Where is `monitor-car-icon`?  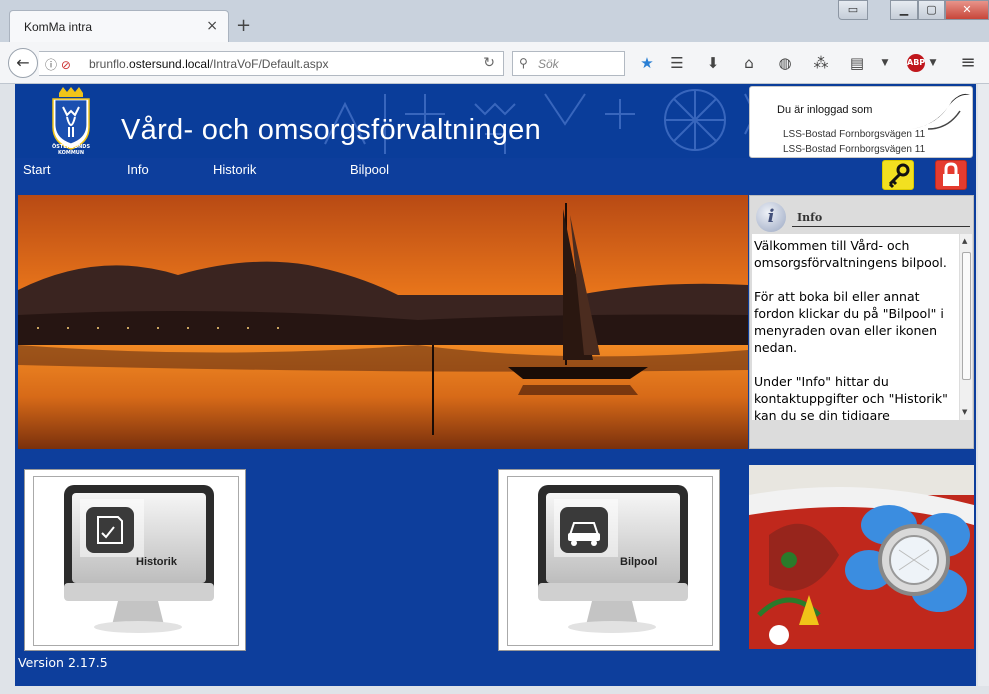 monitor-car-icon is located at coordinates (613, 559).